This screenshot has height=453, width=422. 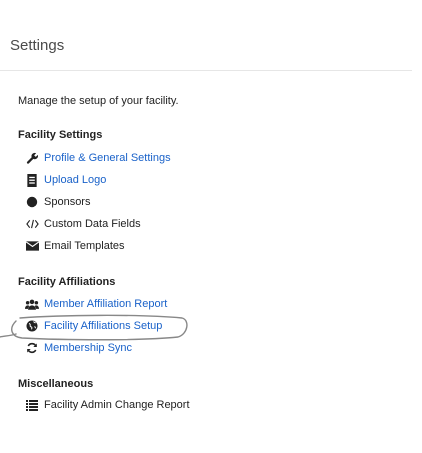 What do you see at coordinates (117, 405) in the screenshot?
I see `facility-admin-change-report-label: Facility Admin Change Report` at bounding box center [117, 405].